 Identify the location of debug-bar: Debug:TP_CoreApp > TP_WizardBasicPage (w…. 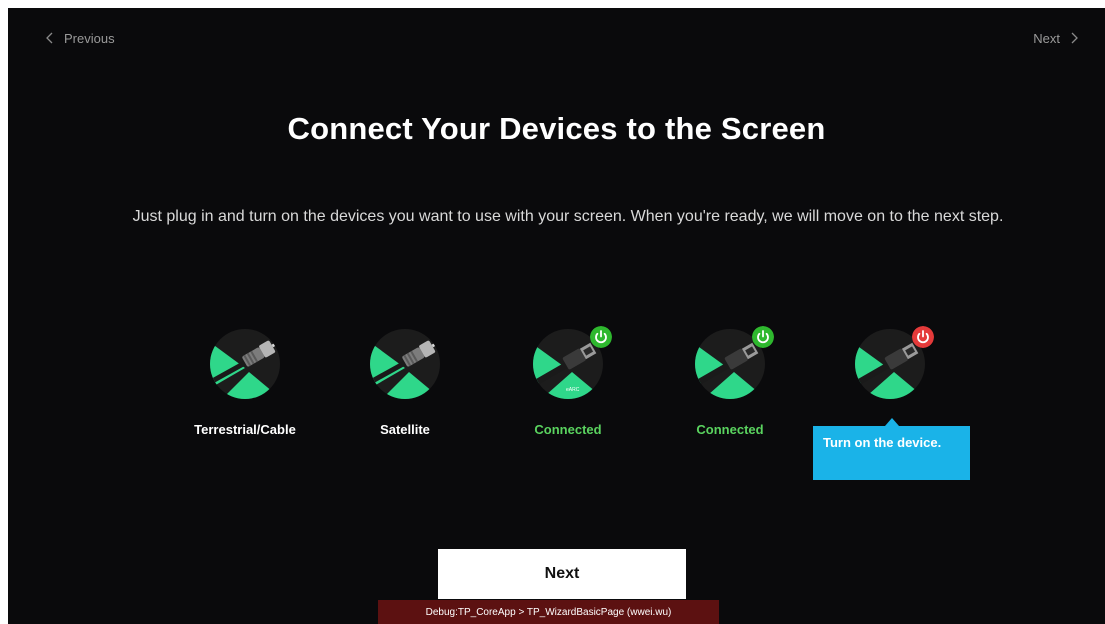
(548, 612).